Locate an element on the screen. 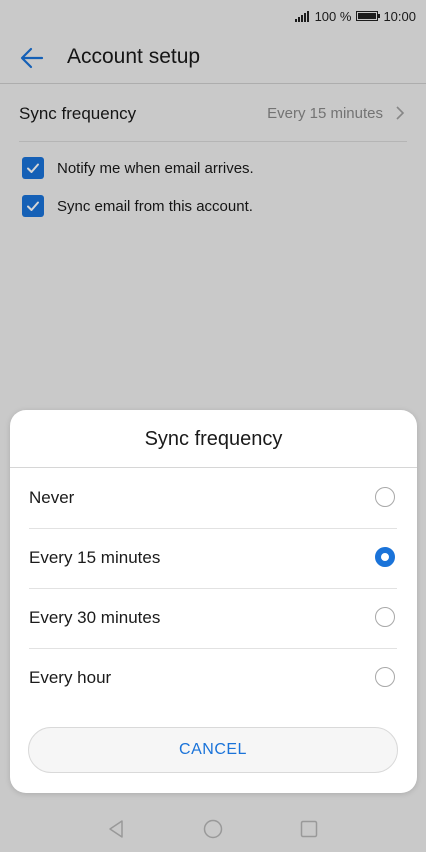 The height and width of the screenshot is (852, 426). option-label: Never is located at coordinates (52, 497).